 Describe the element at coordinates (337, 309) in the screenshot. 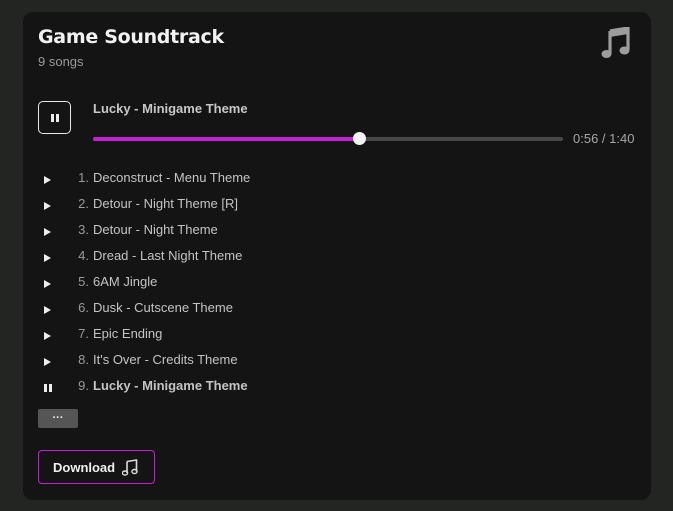

I see `track-row: 6. Dusk - Cutscene Theme` at that location.